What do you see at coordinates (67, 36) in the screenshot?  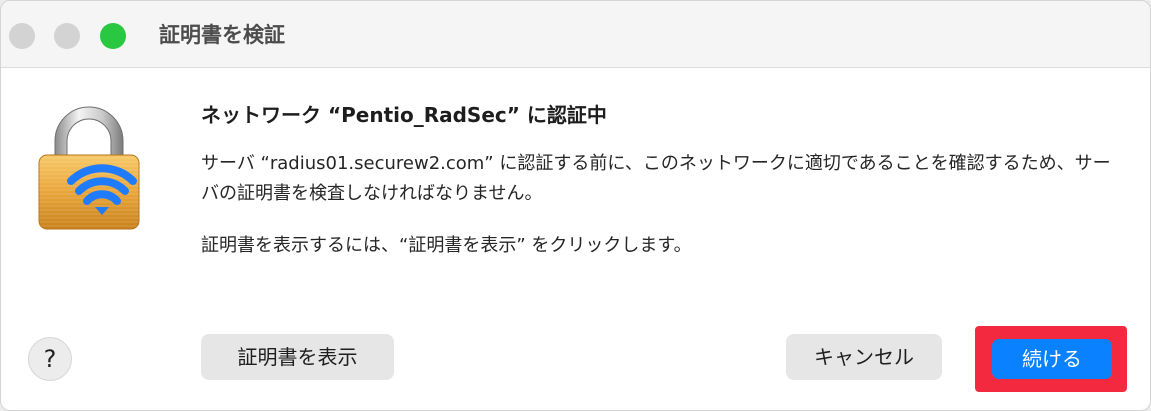 I see `minimize-window-button` at bounding box center [67, 36].